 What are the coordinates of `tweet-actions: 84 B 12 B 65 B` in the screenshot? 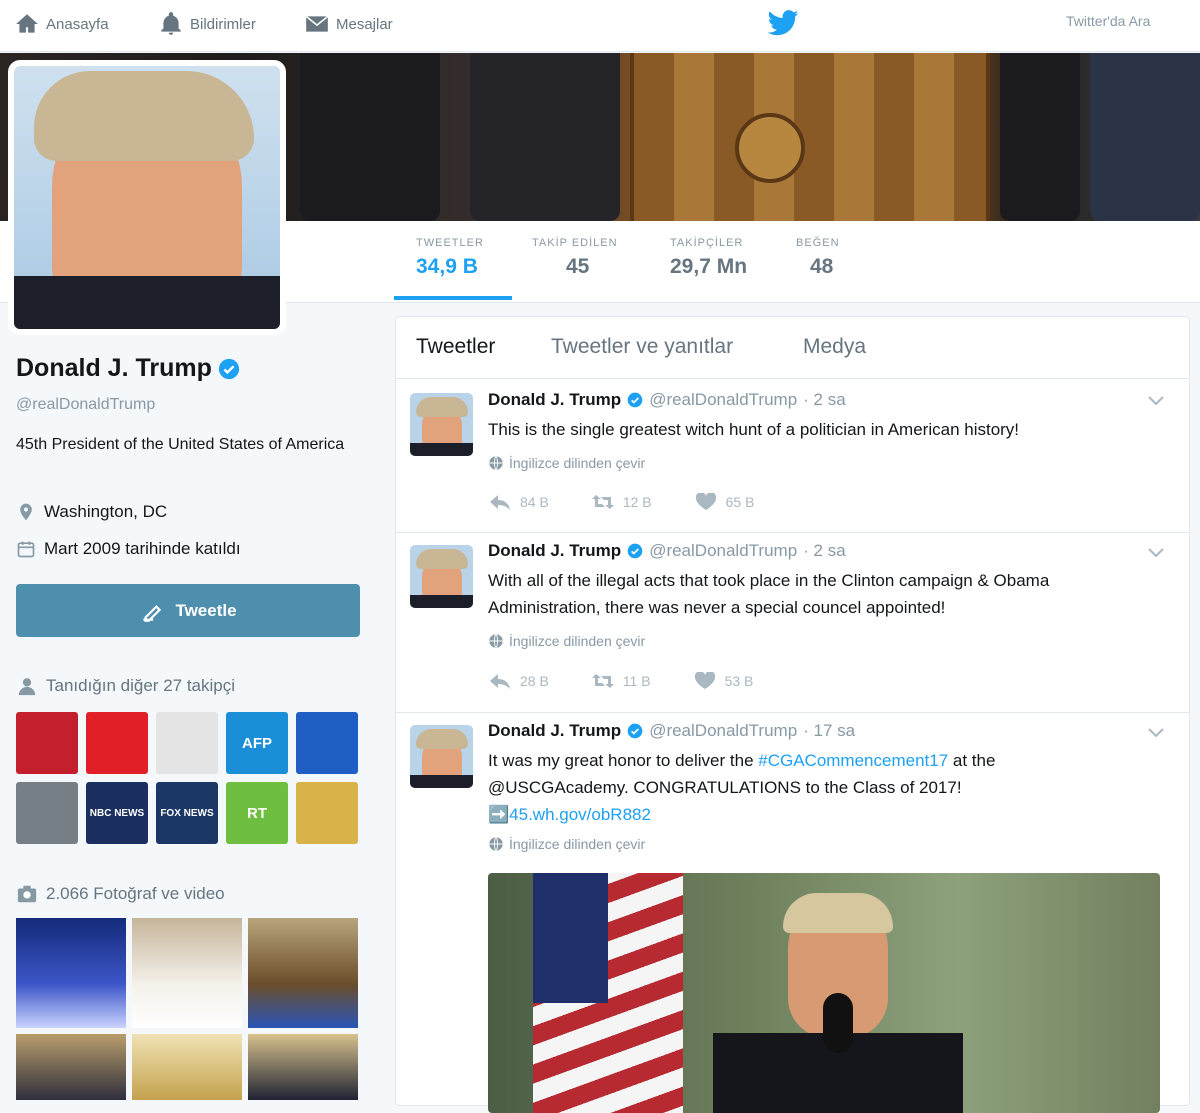 It's located at (621, 502).